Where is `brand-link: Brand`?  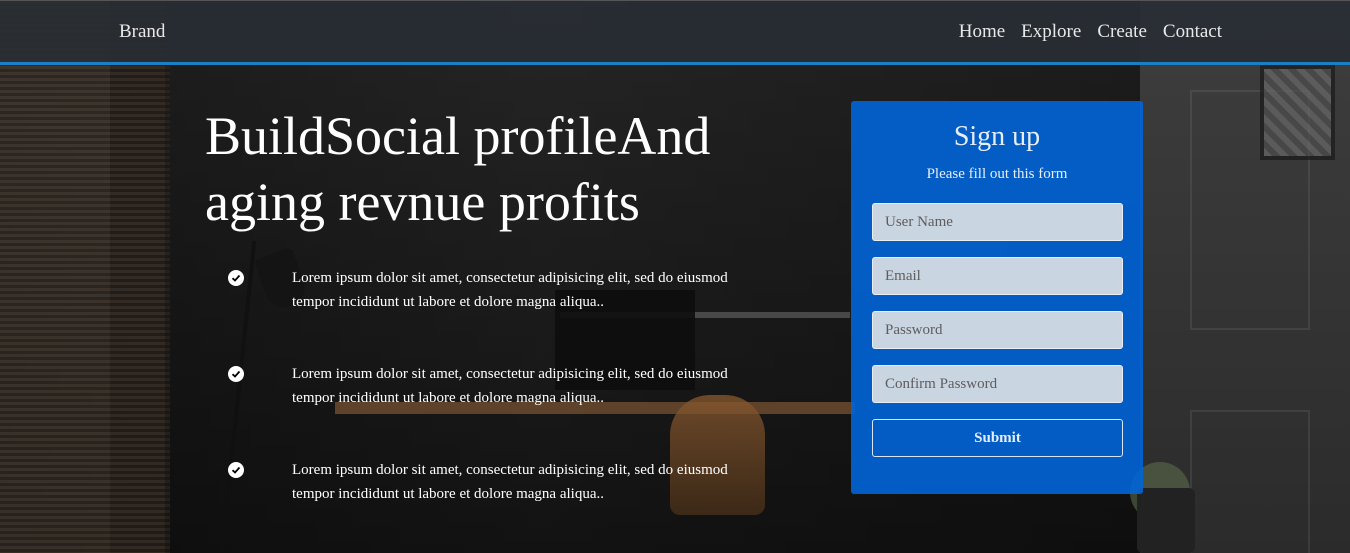 brand-link: Brand is located at coordinates (142, 32).